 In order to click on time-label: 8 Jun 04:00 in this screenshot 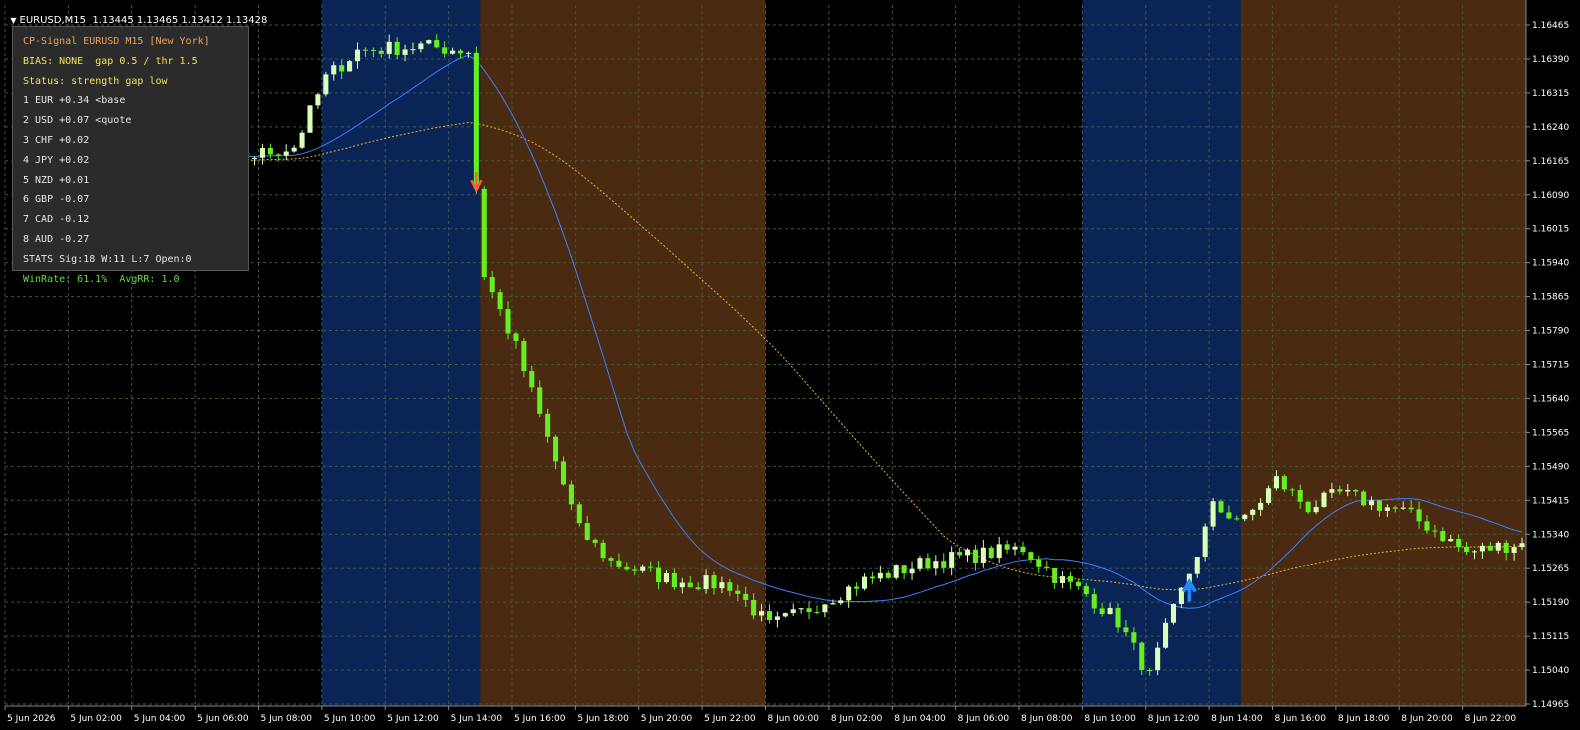, I will do `click(920, 719)`.